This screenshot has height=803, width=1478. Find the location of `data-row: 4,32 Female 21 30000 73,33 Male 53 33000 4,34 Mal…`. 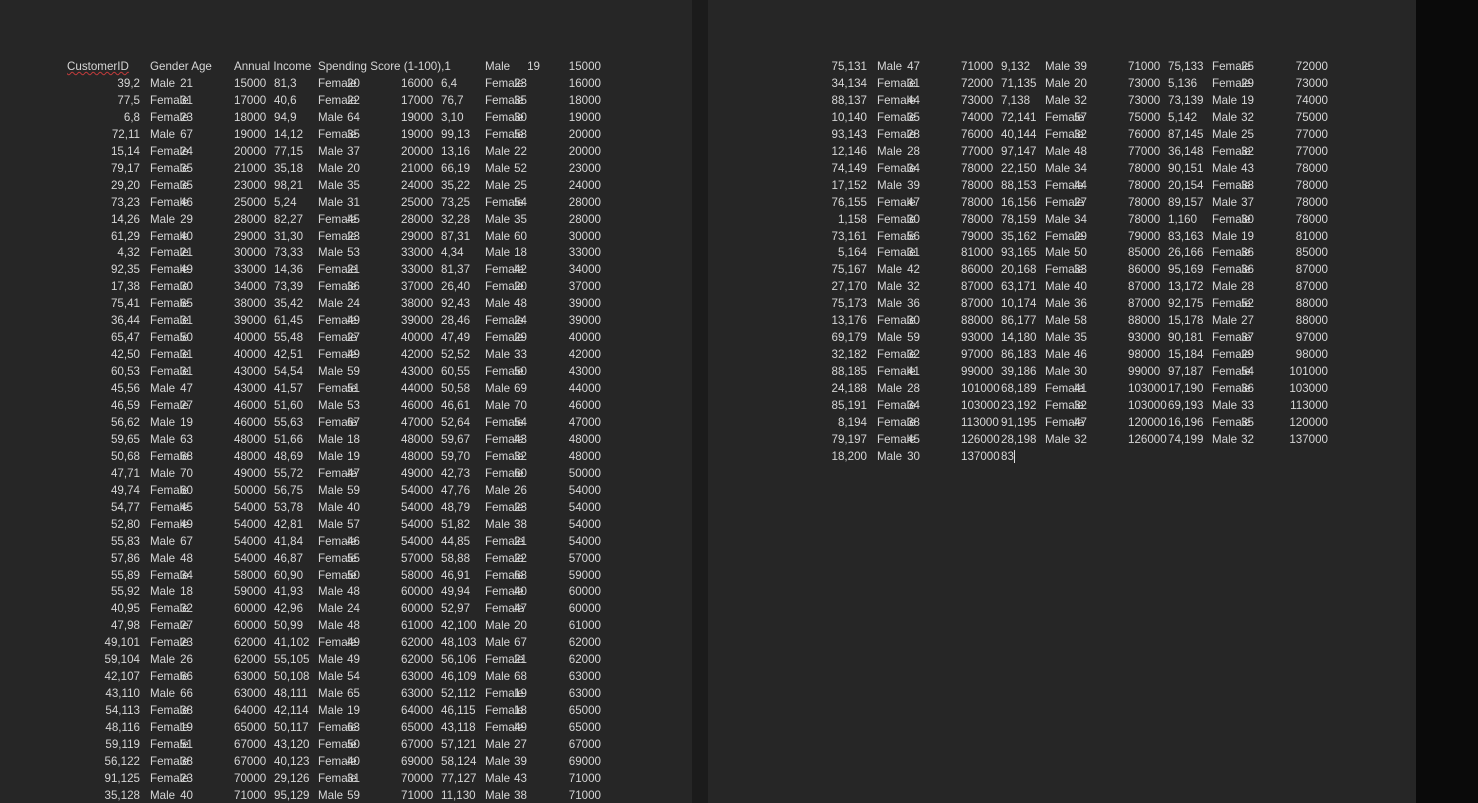

data-row: 4,32 Female 21 30000 73,33 Male 53 33000 4,34 Mal… is located at coordinates (320, 252).